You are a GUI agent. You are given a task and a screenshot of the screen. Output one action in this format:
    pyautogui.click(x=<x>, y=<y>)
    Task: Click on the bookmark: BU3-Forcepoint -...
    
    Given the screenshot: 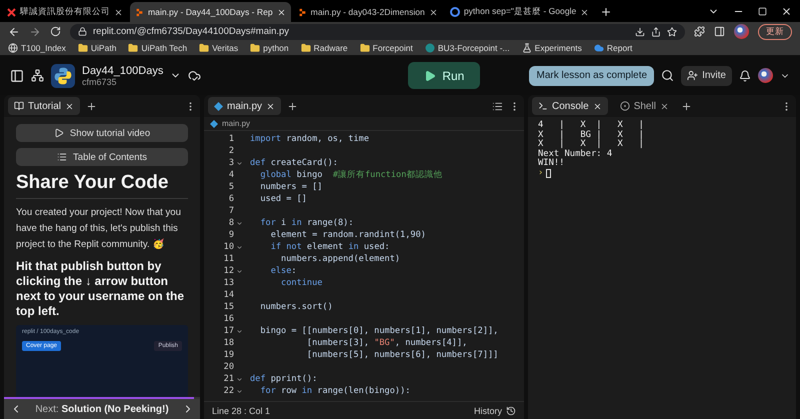 What is the action you would take?
    pyautogui.click(x=467, y=48)
    